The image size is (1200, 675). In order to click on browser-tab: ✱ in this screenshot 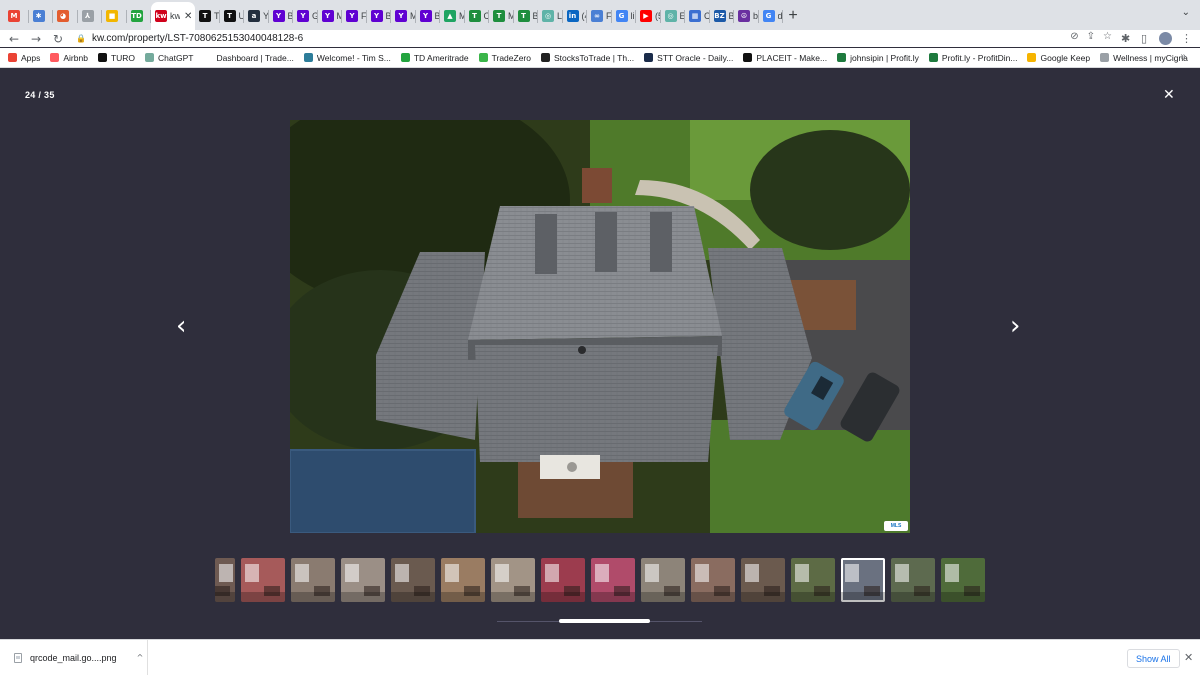, I will do `click(41, 16)`.